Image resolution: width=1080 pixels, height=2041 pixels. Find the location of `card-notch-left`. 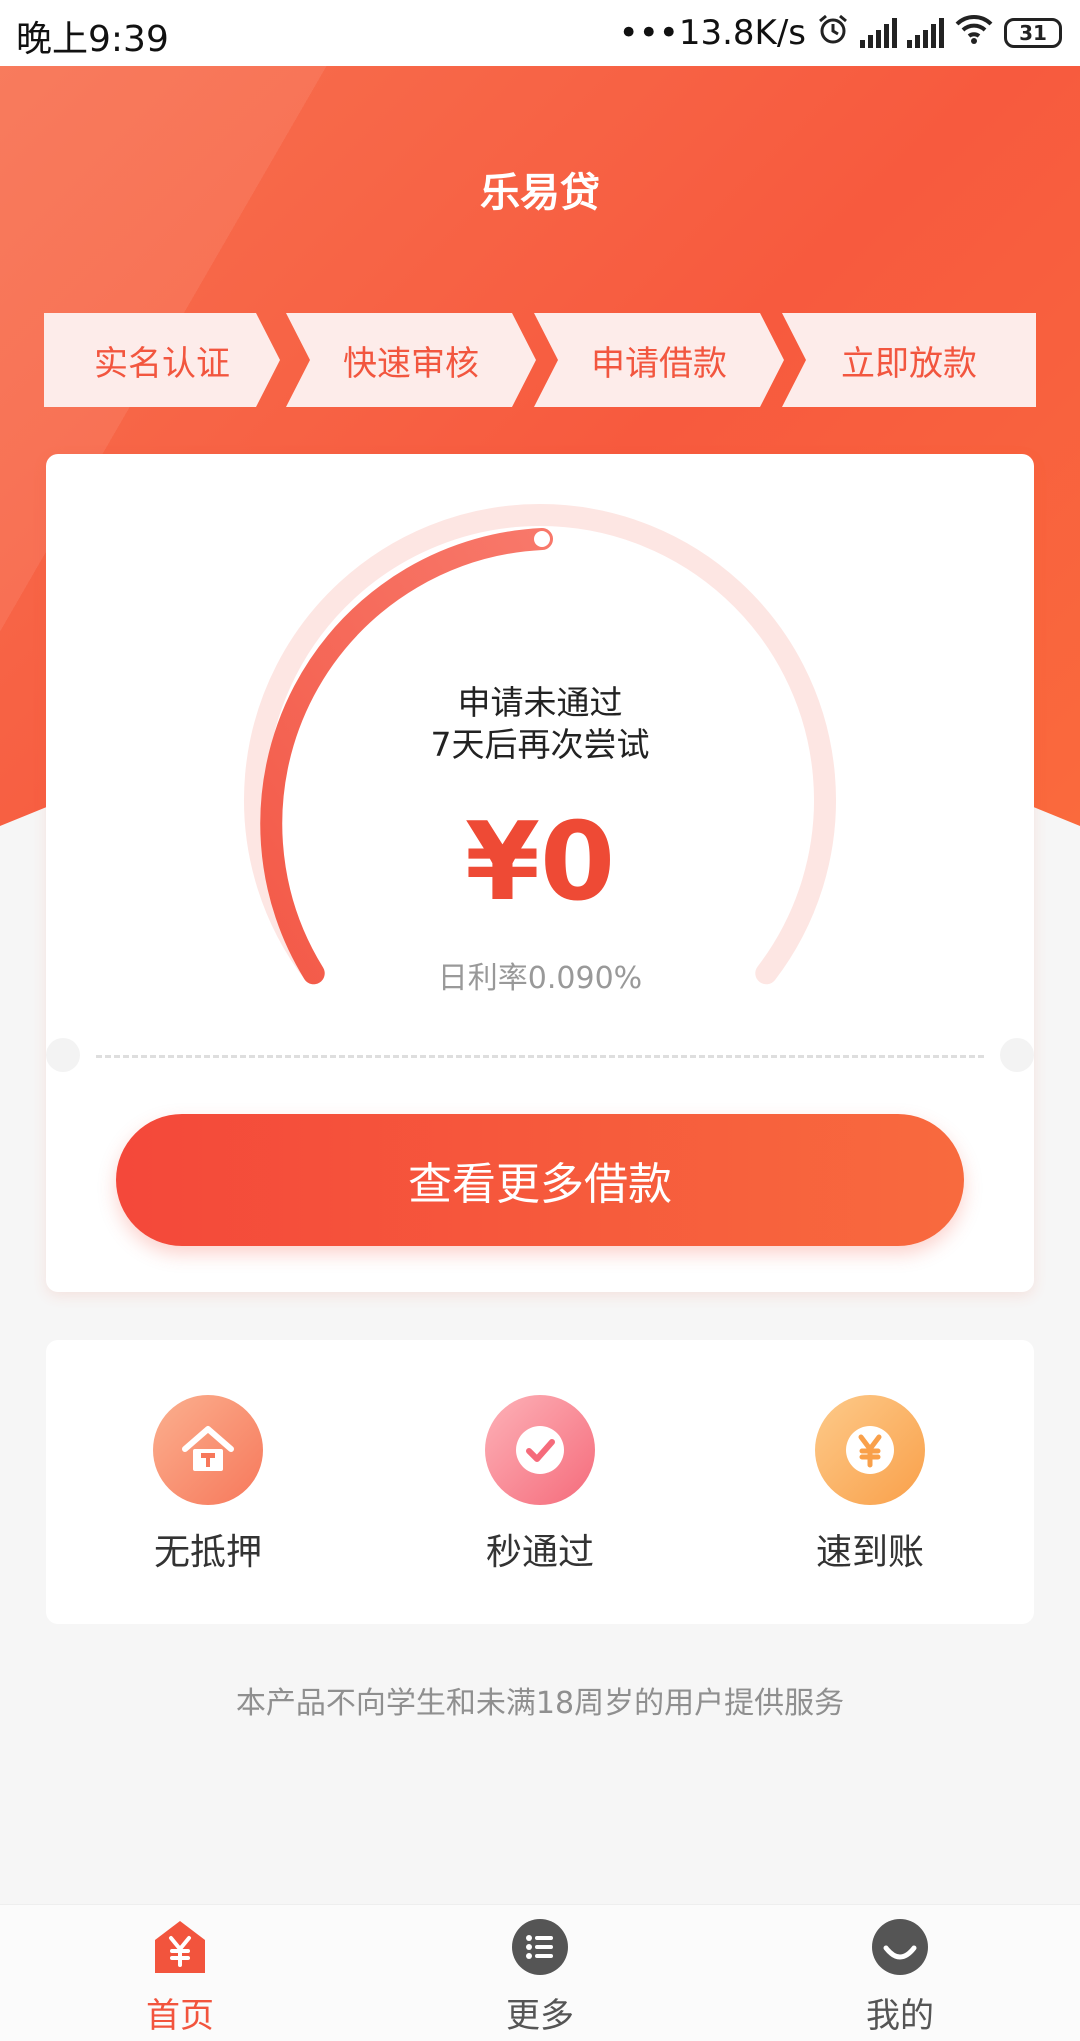

card-notch-left is located at coordinates (63, 1055).